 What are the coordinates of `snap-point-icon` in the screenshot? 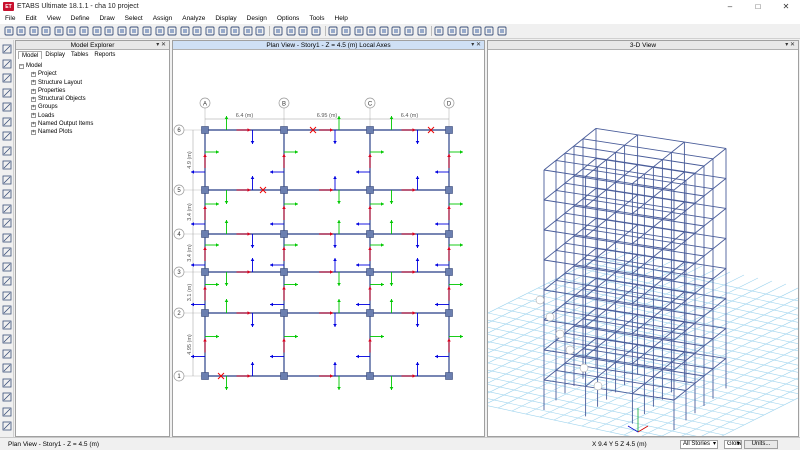 It's located at (7, 310).